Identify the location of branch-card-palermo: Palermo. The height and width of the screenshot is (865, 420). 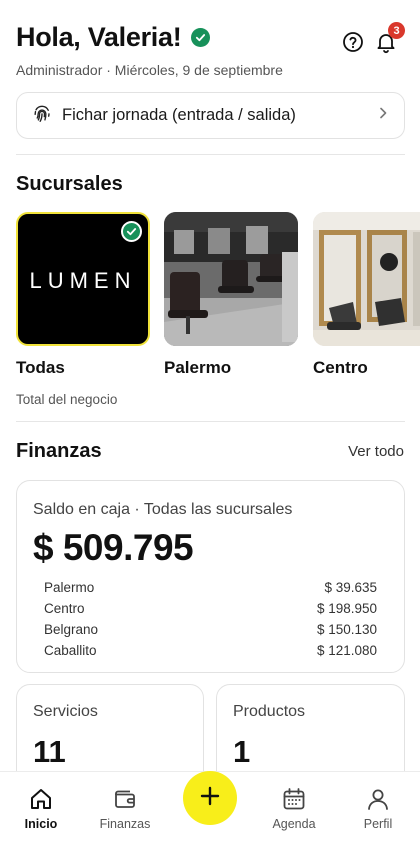
(231, 295).